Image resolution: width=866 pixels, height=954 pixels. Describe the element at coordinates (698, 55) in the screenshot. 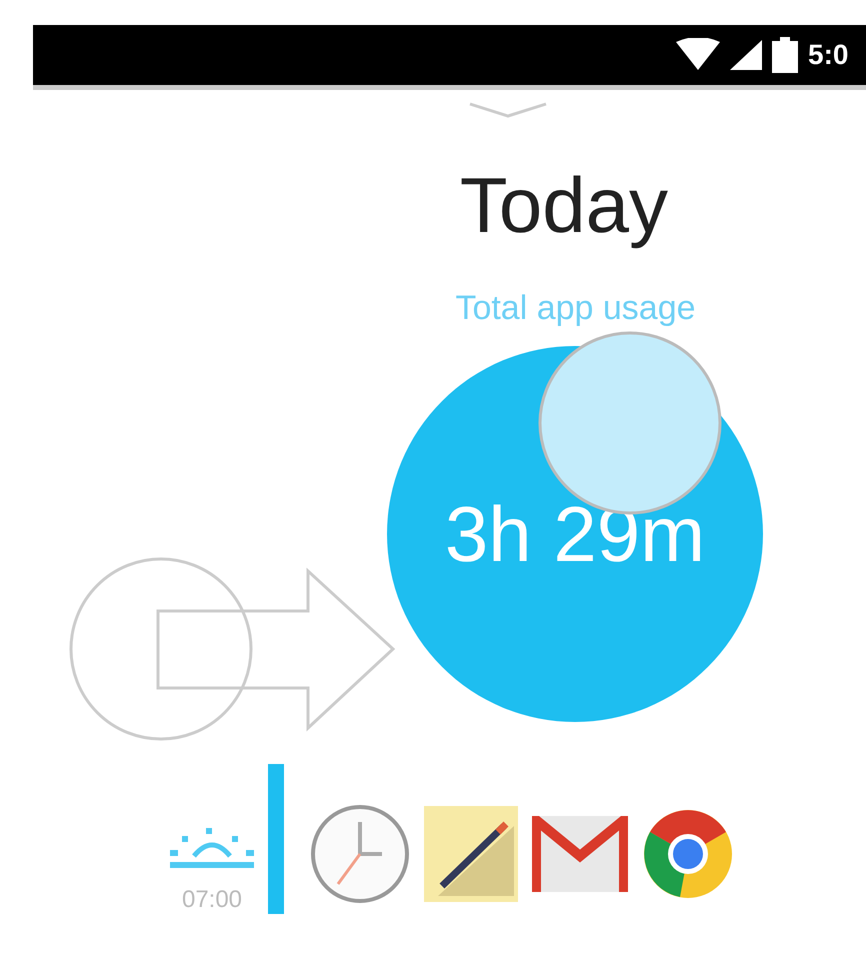

I see `wifi-icon` at that location.